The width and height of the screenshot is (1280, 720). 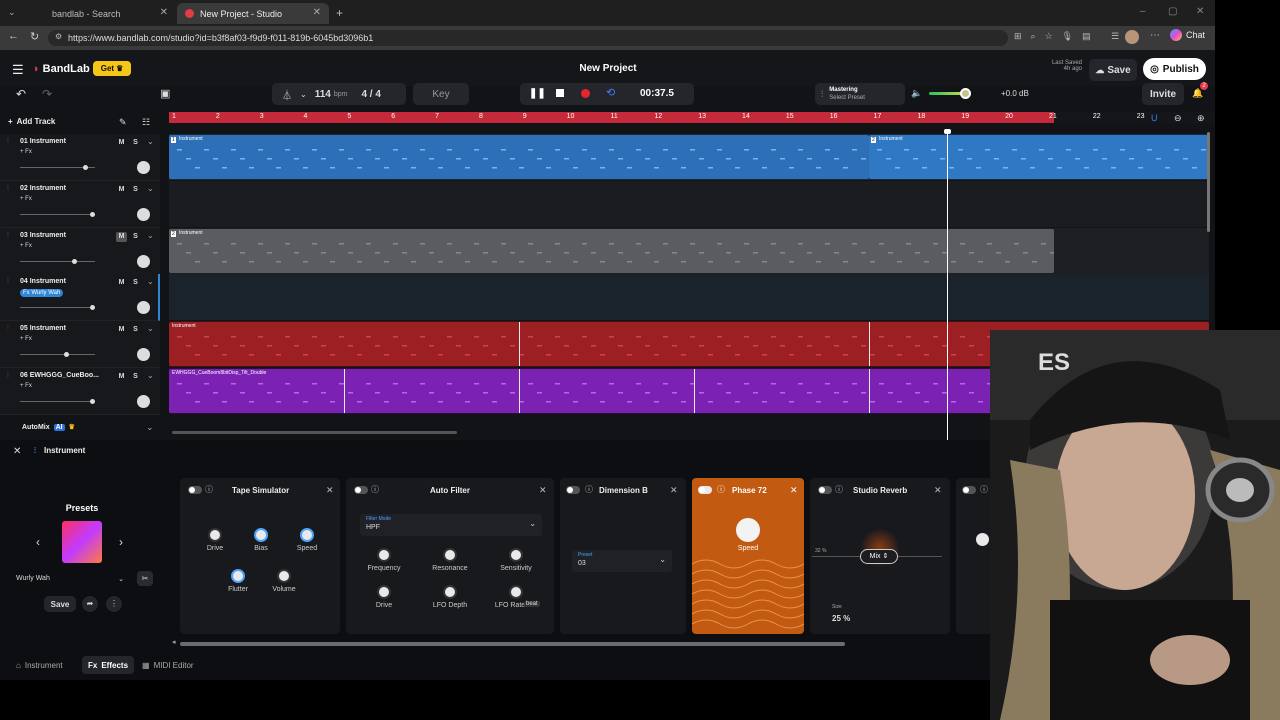 I want to click on save-button: ☁ Save, so click(x=1113, y=70).